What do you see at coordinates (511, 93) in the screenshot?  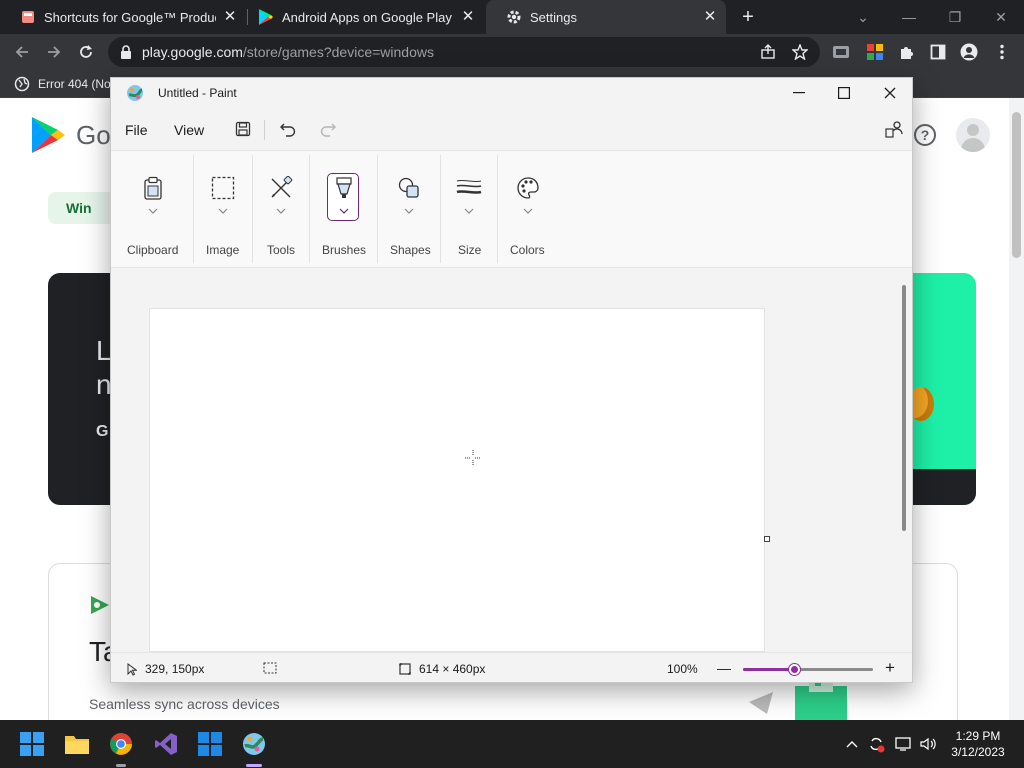 I see `paint-title-bar: Untitled - Paint` at bounding box center [511, 93].